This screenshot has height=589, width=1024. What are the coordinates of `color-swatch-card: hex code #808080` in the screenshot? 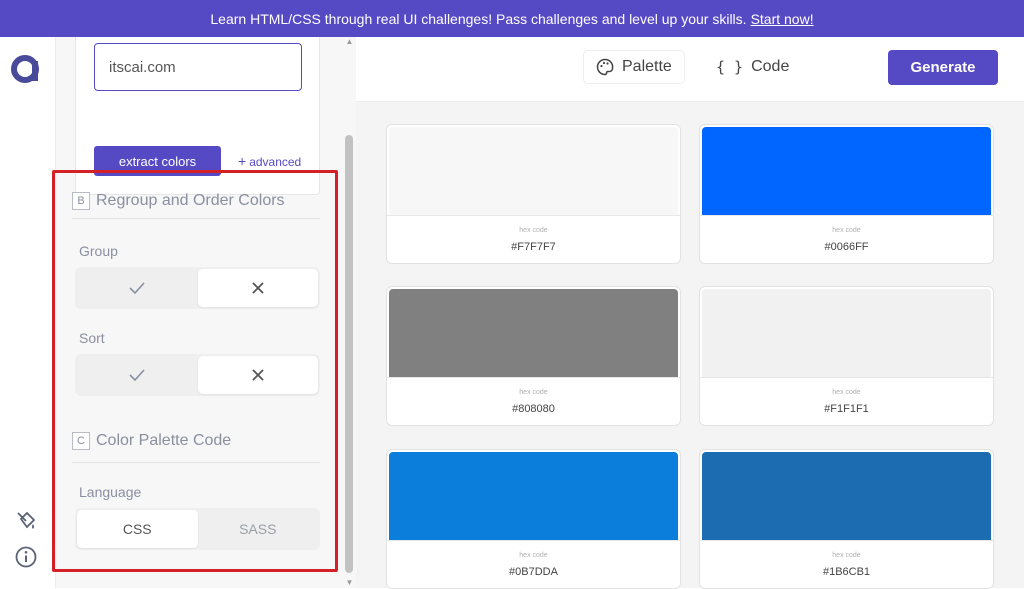 It's located at (533, 356).